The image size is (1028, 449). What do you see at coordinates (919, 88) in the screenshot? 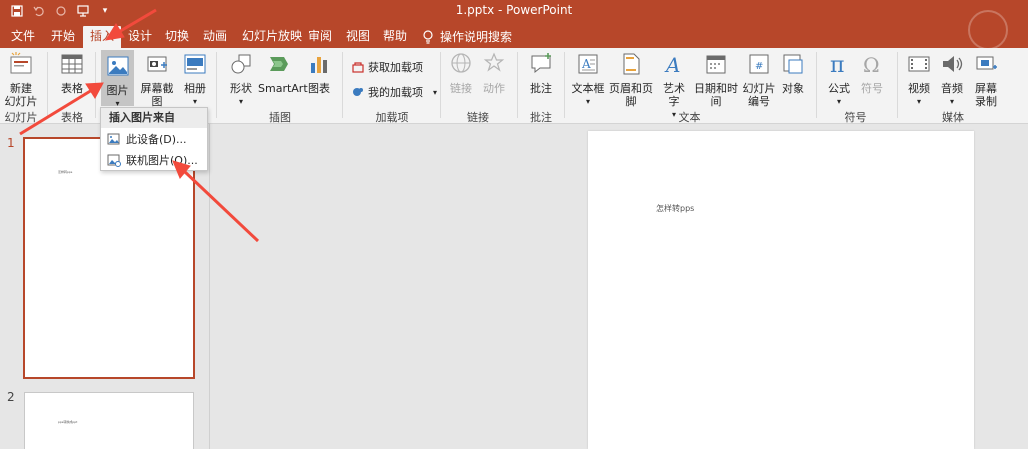
I see `video-label: 视频` at bounding box center [919, 88].